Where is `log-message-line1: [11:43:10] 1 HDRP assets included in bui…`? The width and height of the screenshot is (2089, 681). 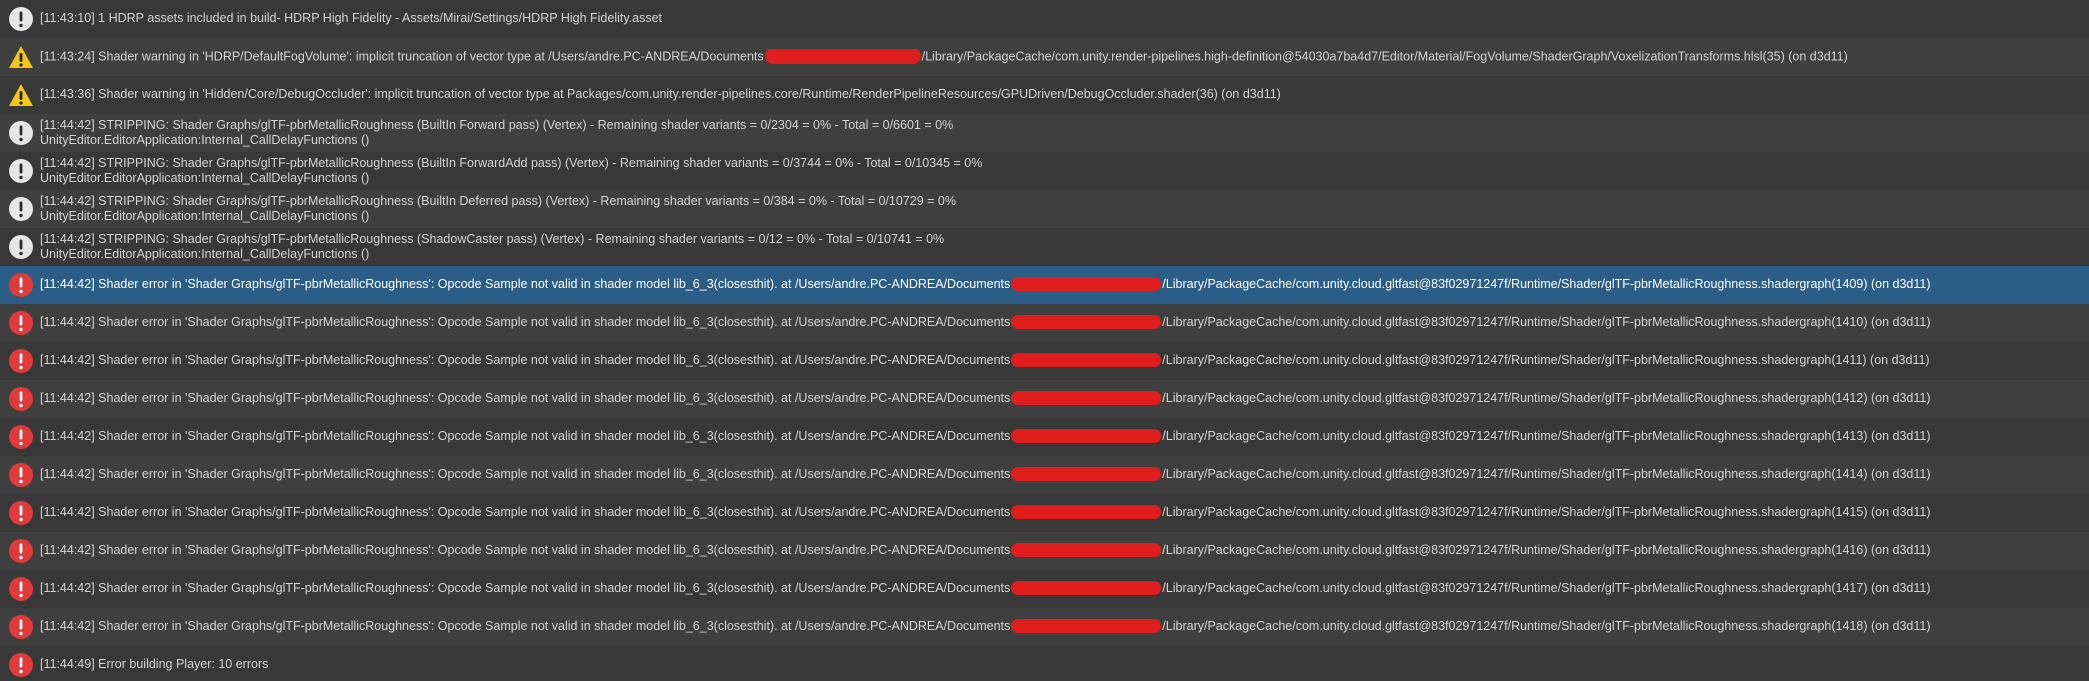 log-message-line1: [11:43:10] 1 HDRP assets included in bui… is located at coordinates (351, 18).